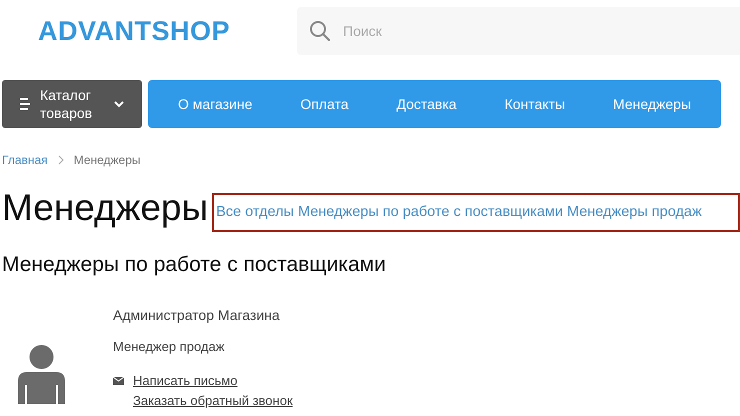 The width and height of the screenshot is (740, 416). What do you see at coordinates (215, 104) in the screenshot?
I see `nav-link: О магазине` at bounding box center [215, 104].